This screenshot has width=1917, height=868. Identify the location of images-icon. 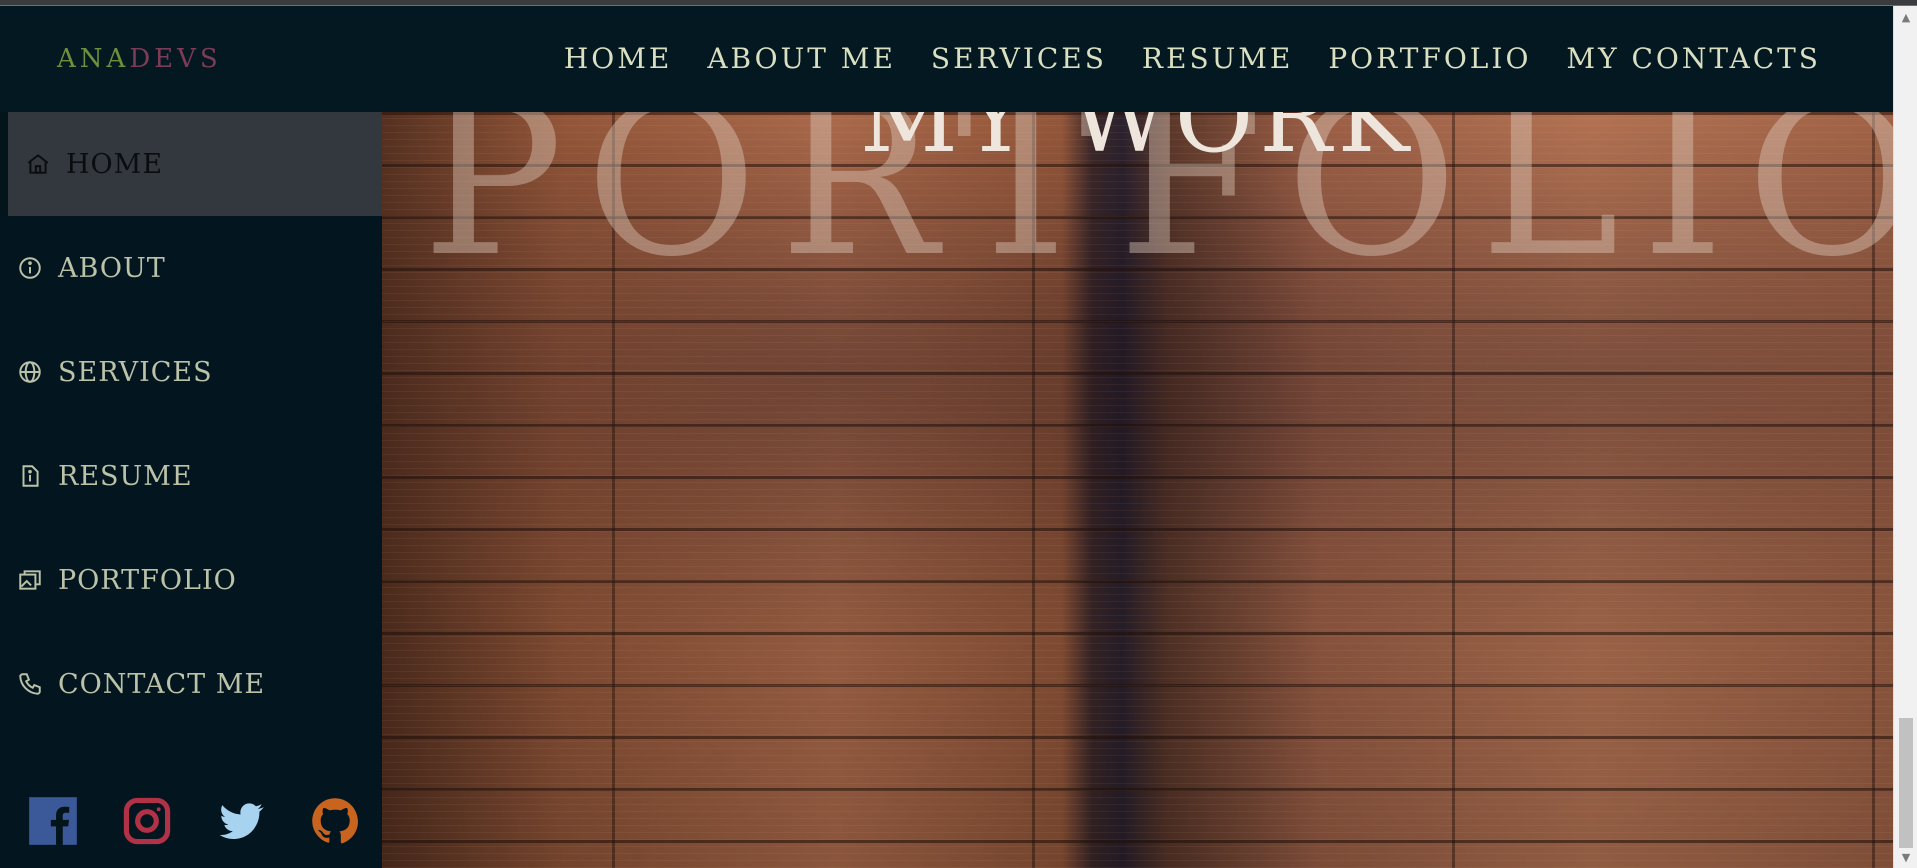
(30, 580).